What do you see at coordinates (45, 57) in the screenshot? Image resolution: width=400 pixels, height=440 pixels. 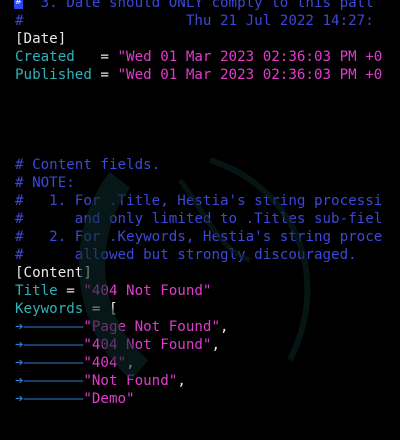 I see `token-key: Created` at bounding box center [45, 57].